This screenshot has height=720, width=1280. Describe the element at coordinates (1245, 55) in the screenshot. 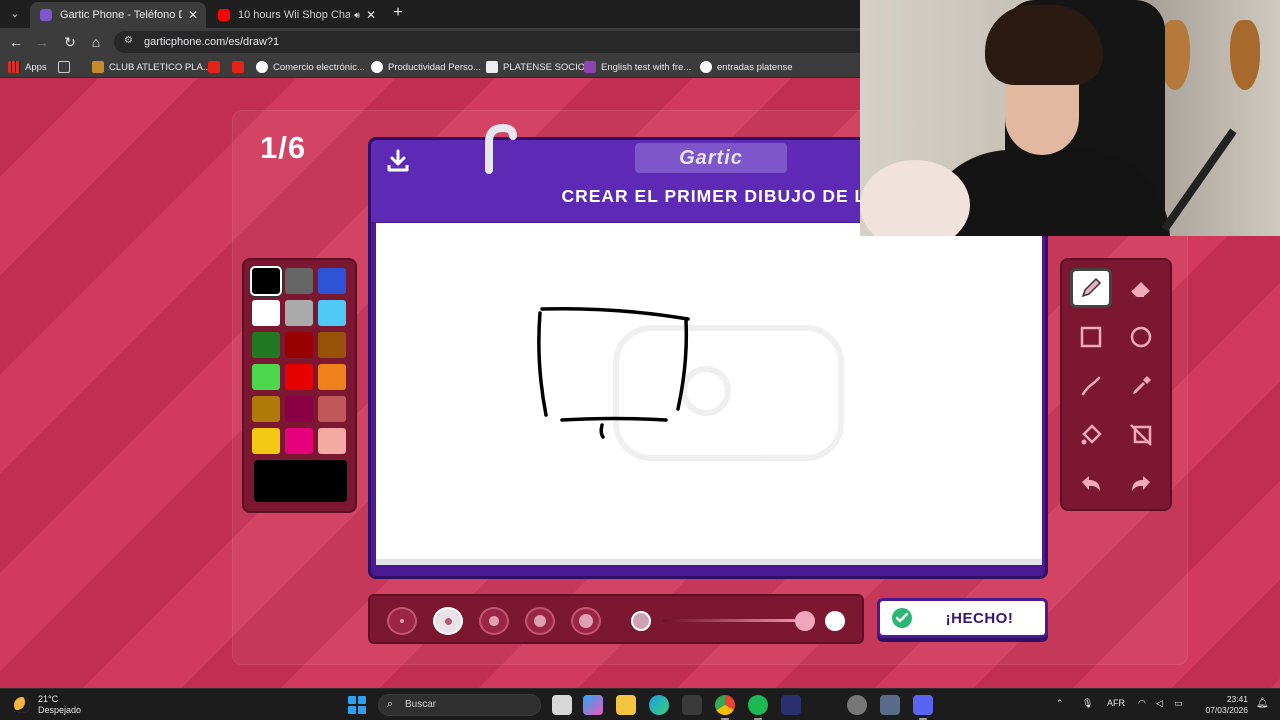

I see `guitar-image` at that location.